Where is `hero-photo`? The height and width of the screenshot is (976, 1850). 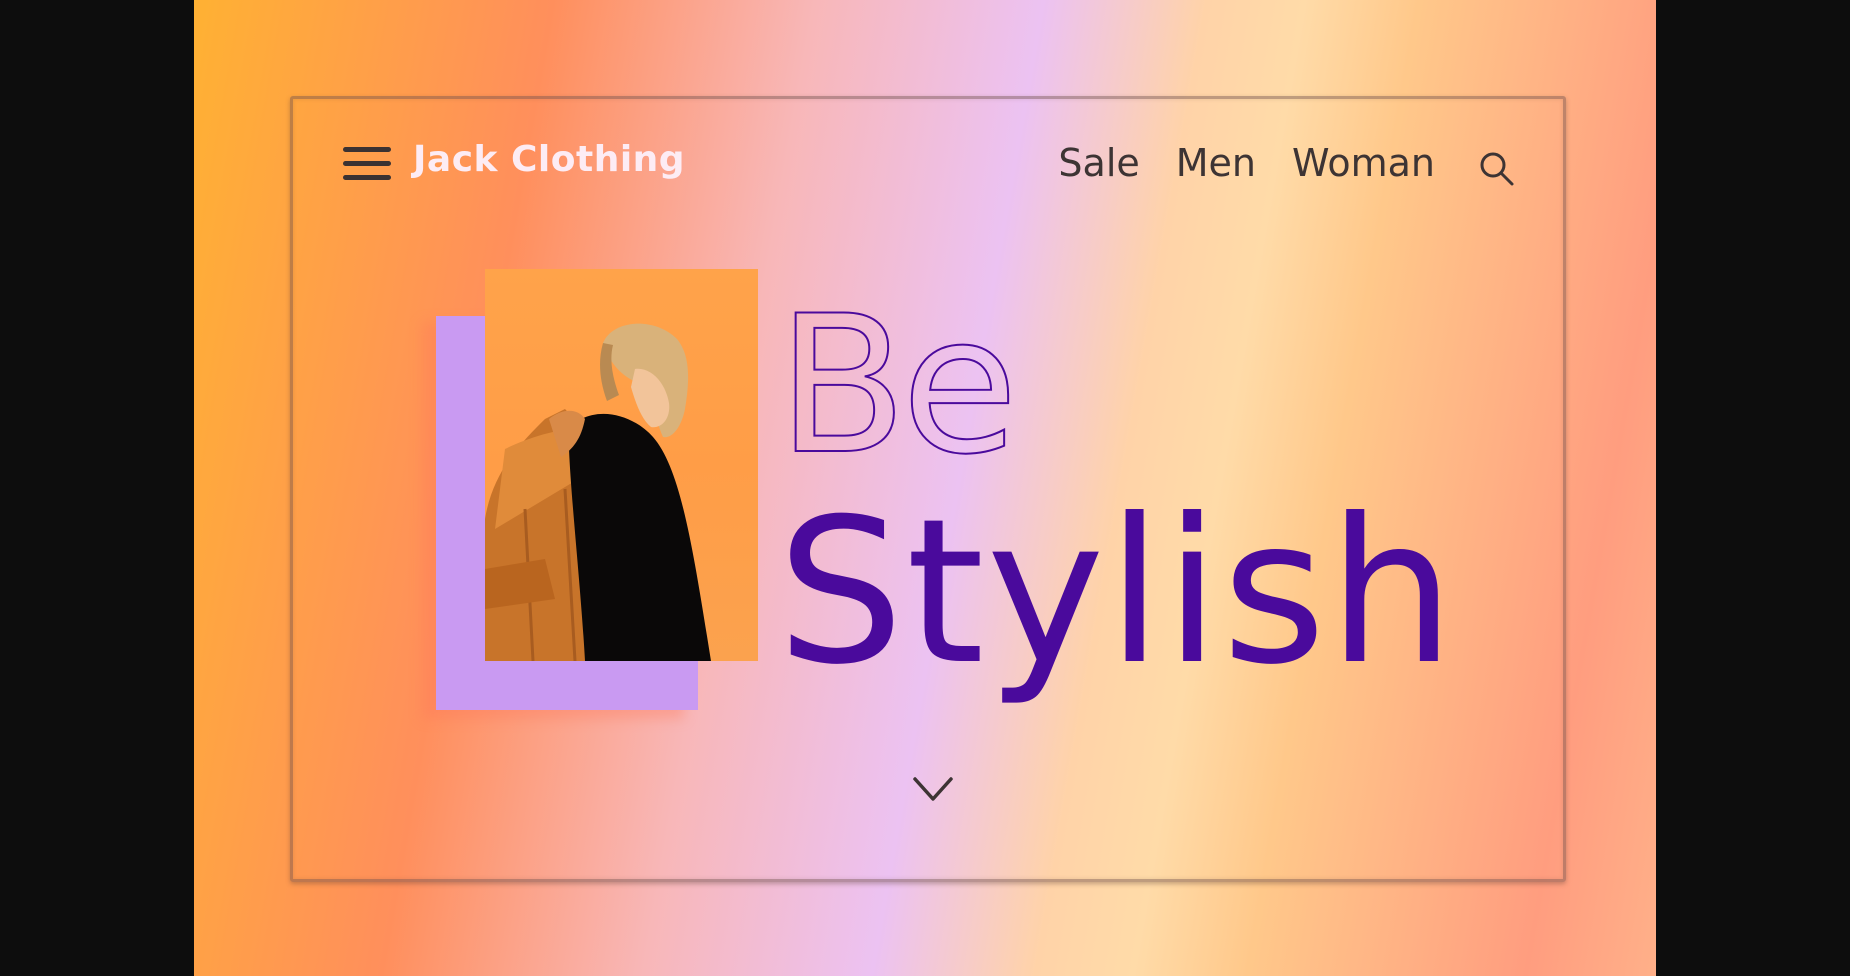
hero-photo is located at coordinates (621, 465).